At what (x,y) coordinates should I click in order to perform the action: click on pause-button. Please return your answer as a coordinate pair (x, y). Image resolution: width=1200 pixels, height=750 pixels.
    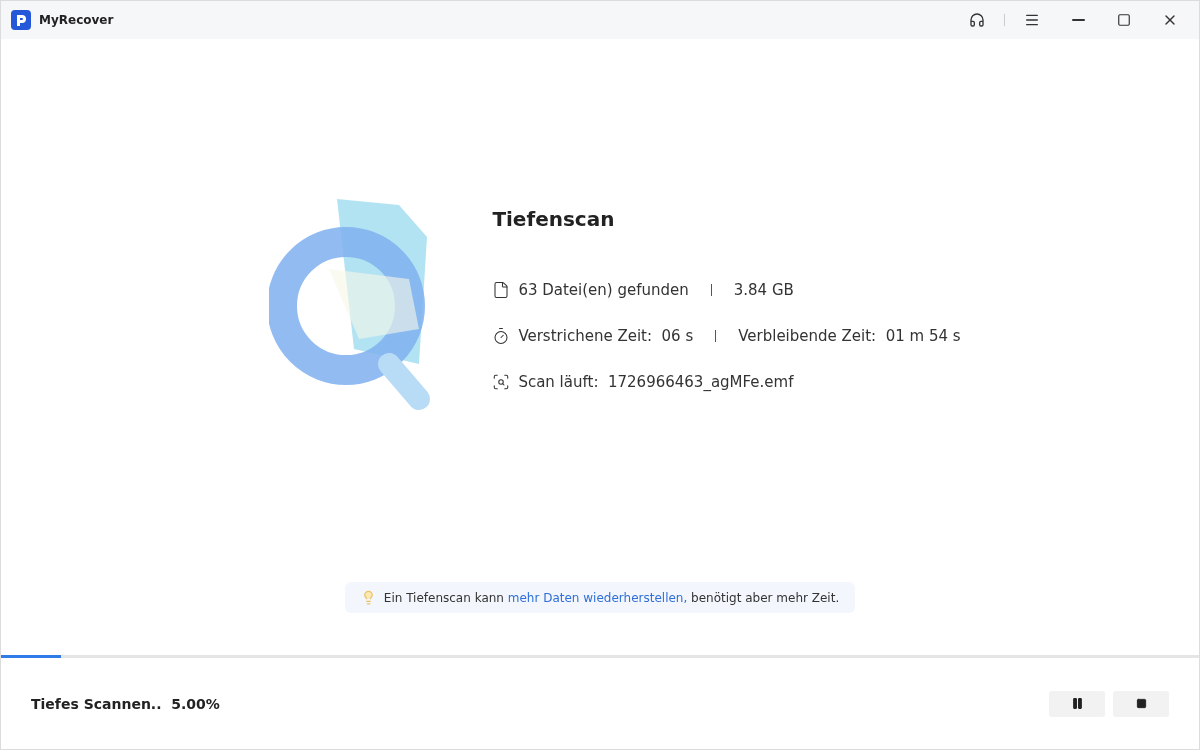
    Looking at the image, I should click on (1077, 703).